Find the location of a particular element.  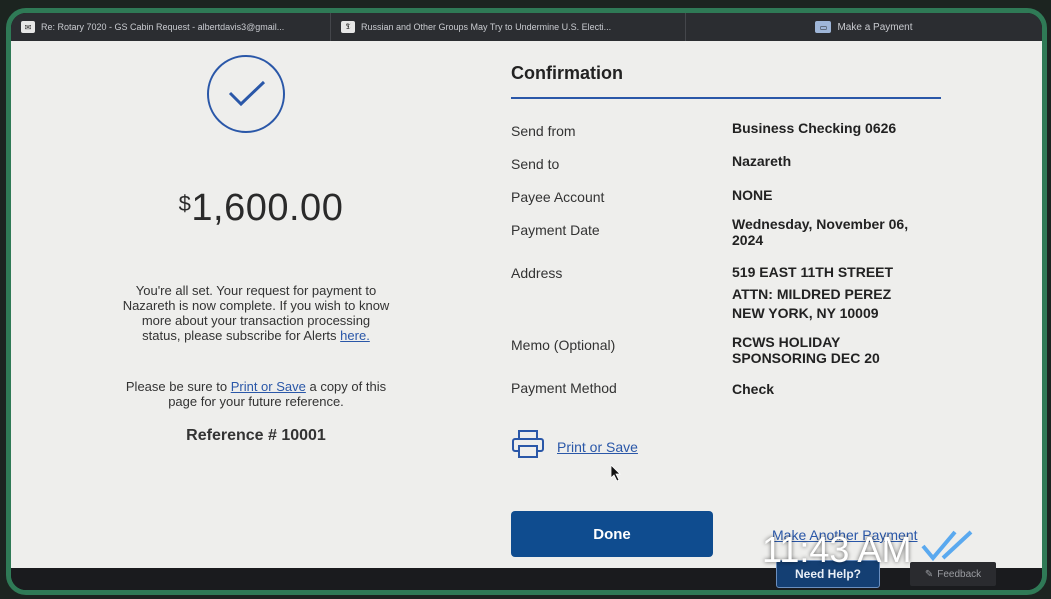

nyt-icon: 𝕿 is located at coordinates (348, 27).